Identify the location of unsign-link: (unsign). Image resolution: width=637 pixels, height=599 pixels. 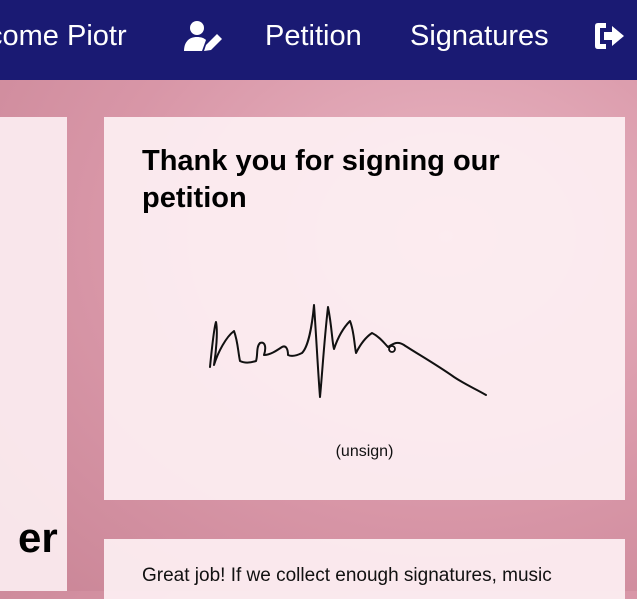
(364, 452).